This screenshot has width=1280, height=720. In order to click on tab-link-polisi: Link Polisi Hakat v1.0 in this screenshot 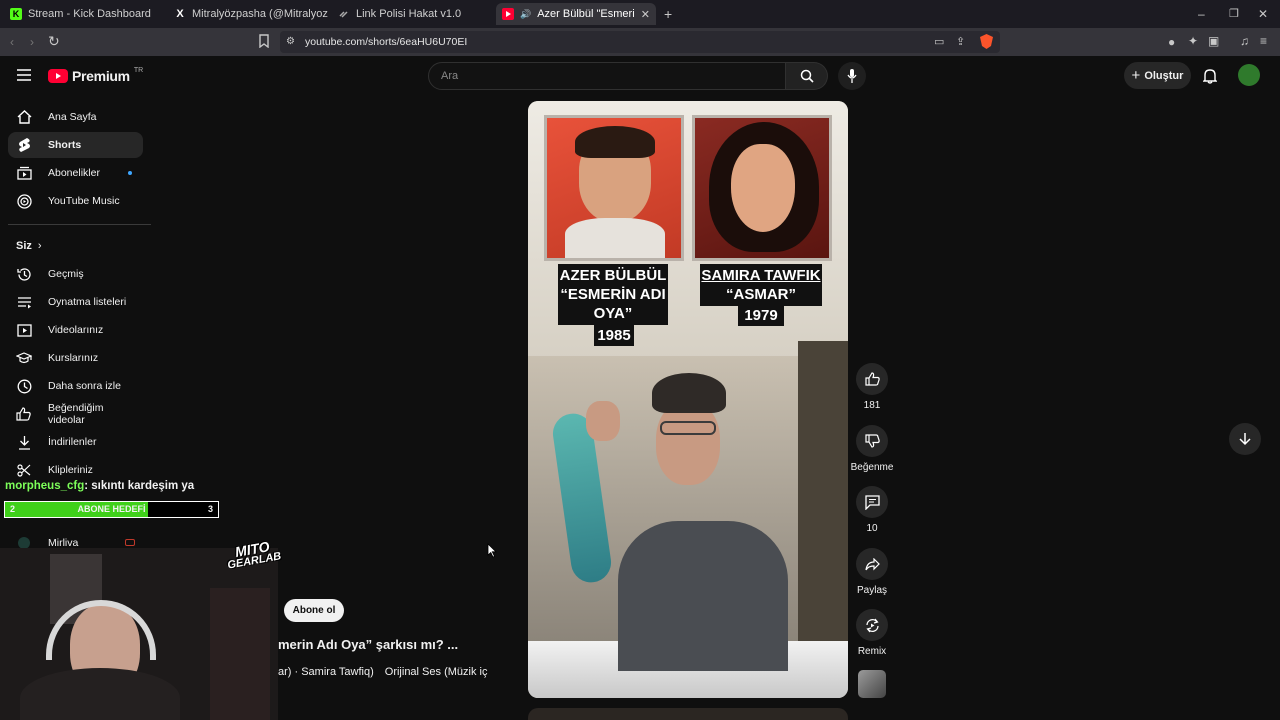, I will do `click(412, 14)`.